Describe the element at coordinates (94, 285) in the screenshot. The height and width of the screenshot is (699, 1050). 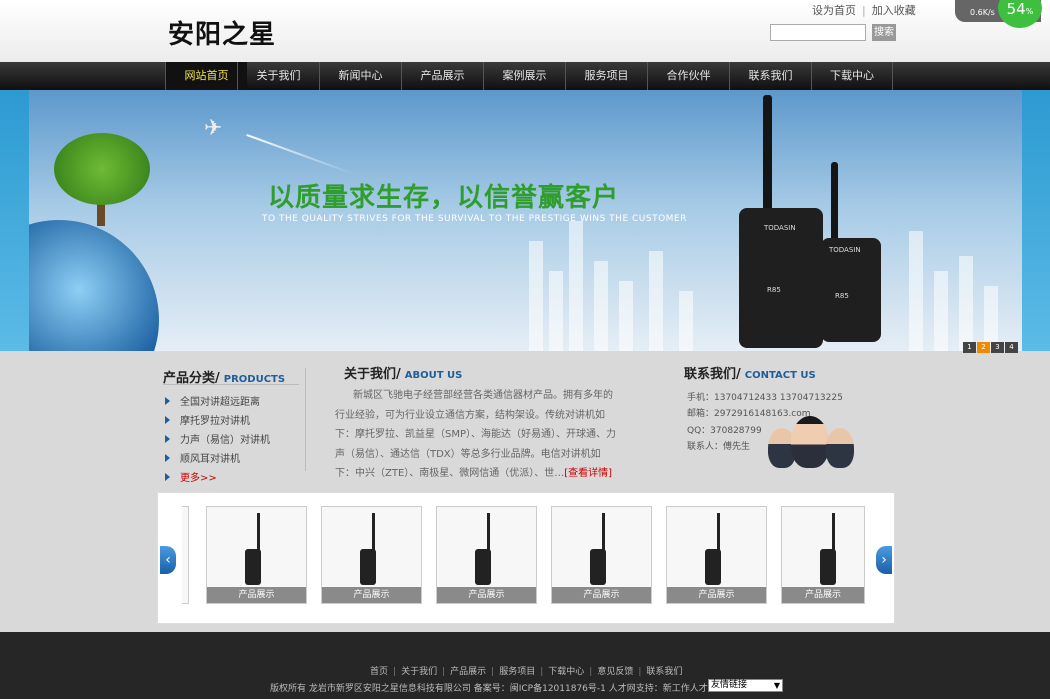
I see `globe-image` at that location.